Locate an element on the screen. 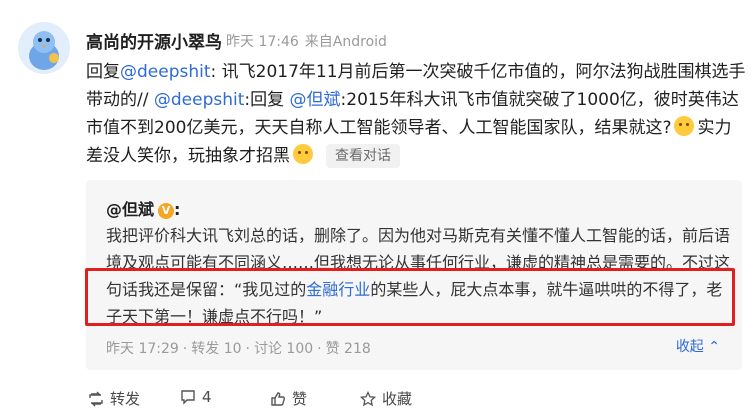 The width and height of the screenshot is (756, 414). collapse-button: 收起 ⌃ is located at coordinates (698, 346).